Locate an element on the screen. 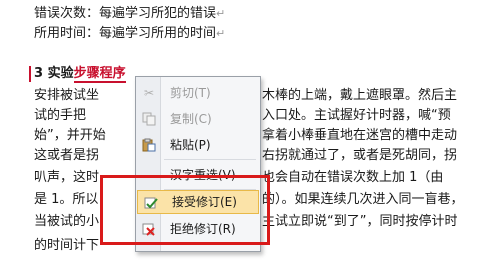  copy-icon is located at coordinates (149, 119).